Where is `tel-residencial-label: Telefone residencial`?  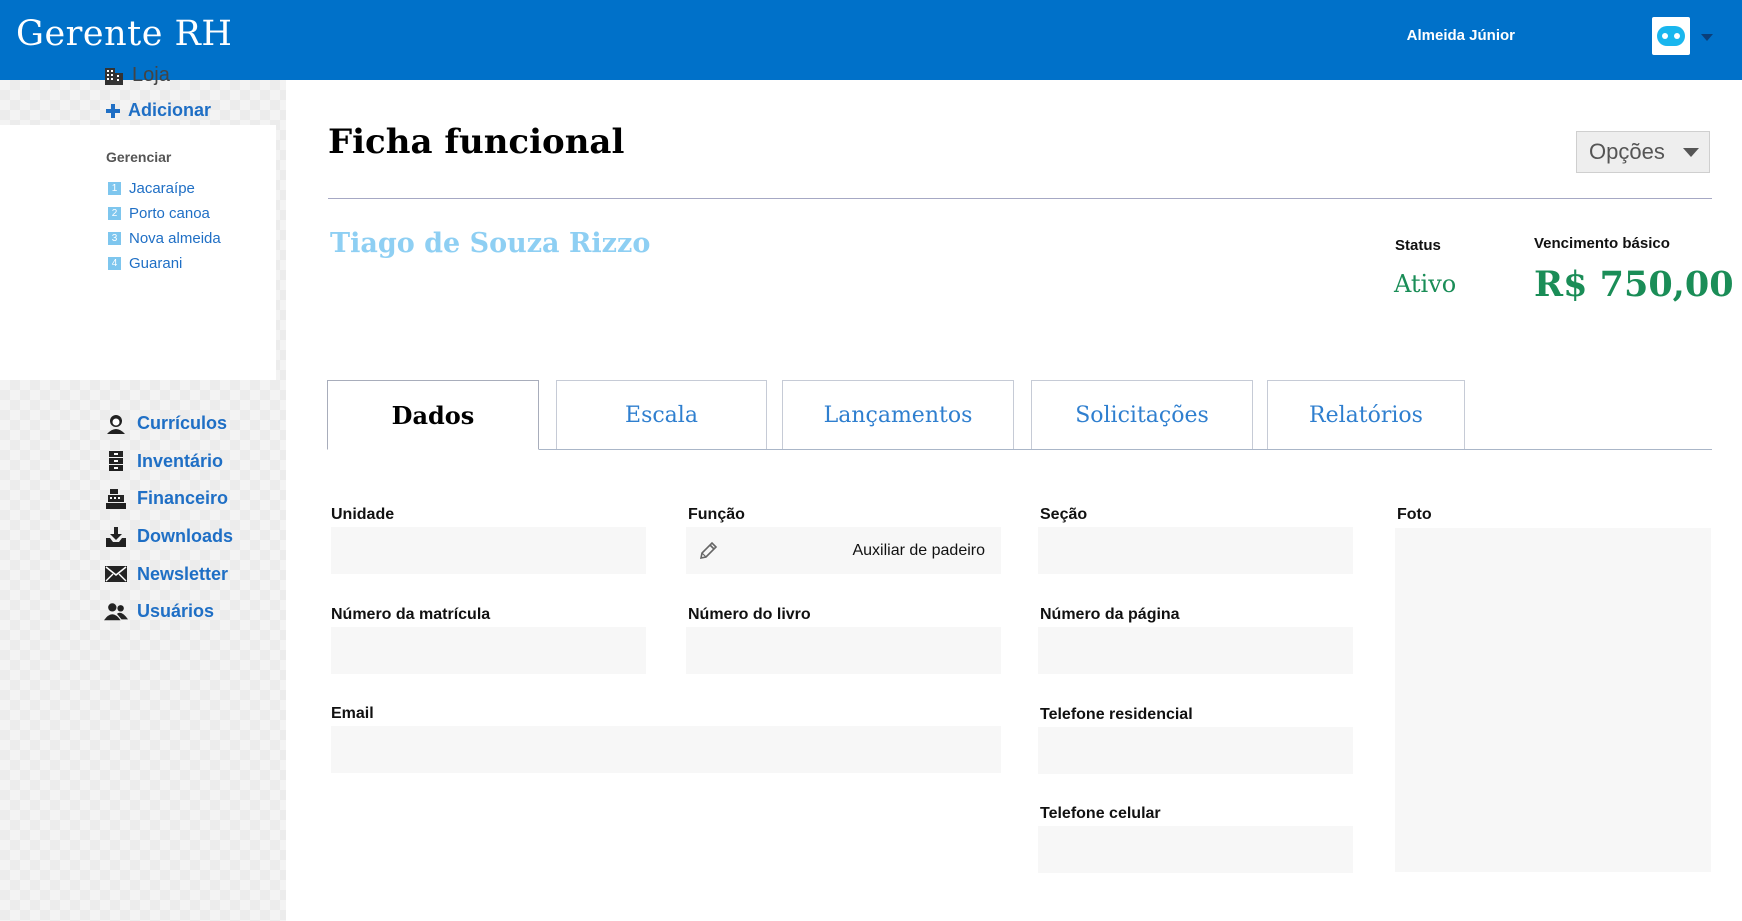
tel-residencial-label: Telefone residencial is located at coordinates (1116, 714).